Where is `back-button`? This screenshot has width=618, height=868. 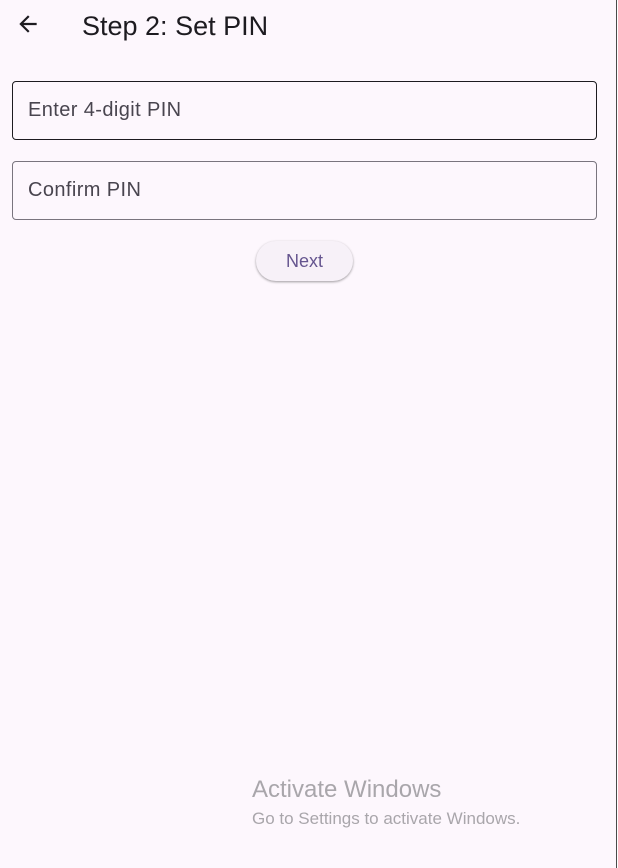 back-button is located at coordinates (28, 26).